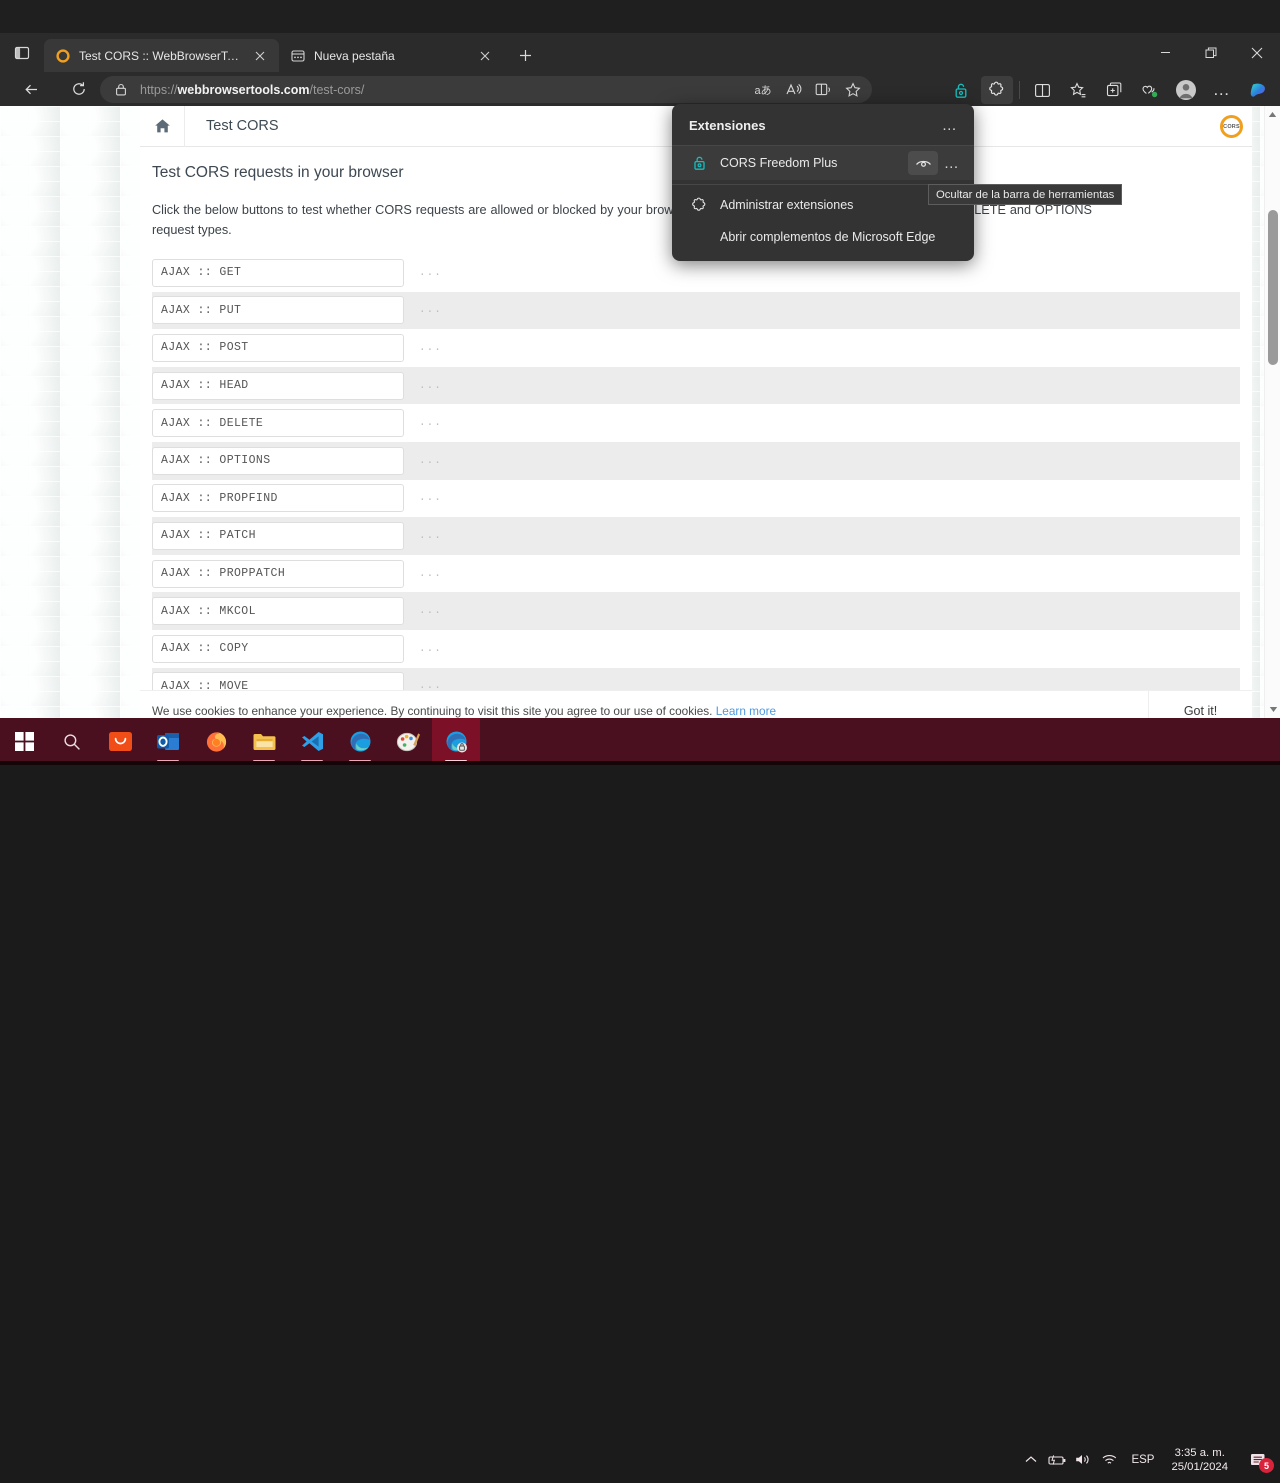 This screenshot has height=1483, width=1280. Describe the element at coordinates (278, 347) in the screenshot. I see `ajax-request-button: AJAX :: POST` at that location.